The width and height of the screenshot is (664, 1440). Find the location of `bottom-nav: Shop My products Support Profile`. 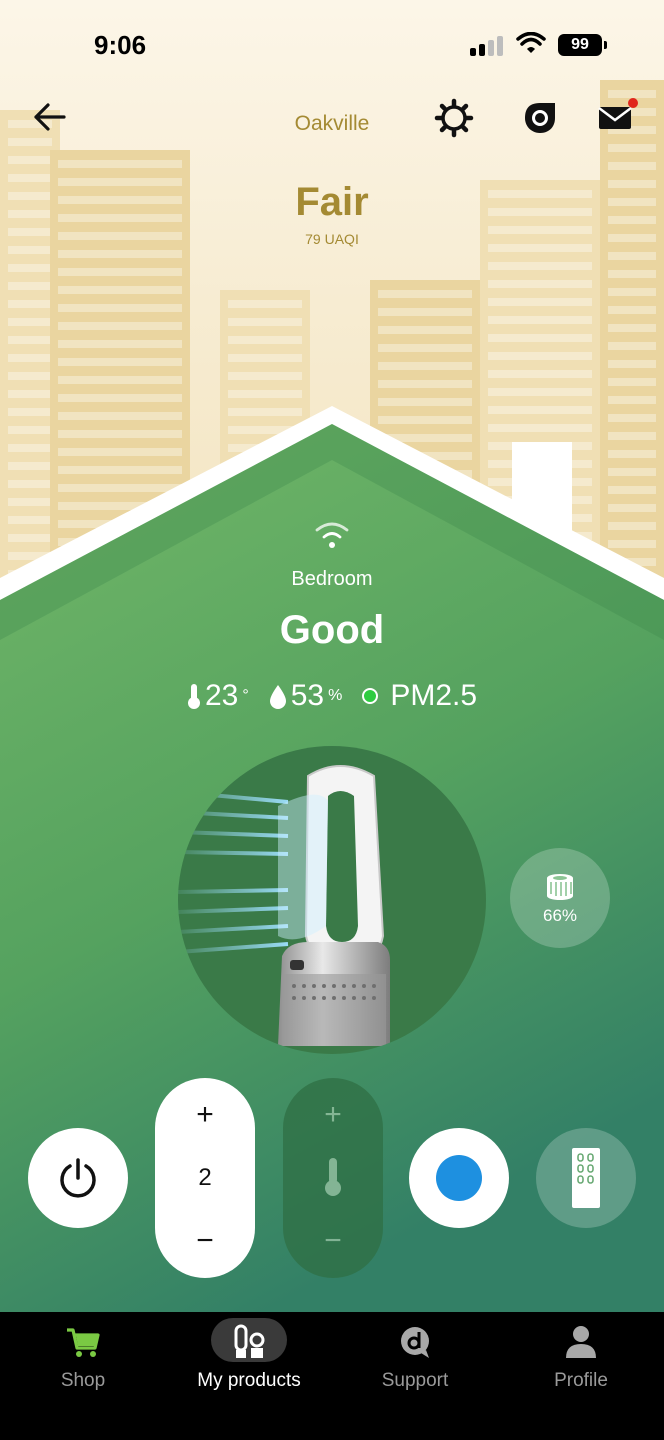

bottom-nav: Shop My products Support Profile is located at coordinates (332, 1376).